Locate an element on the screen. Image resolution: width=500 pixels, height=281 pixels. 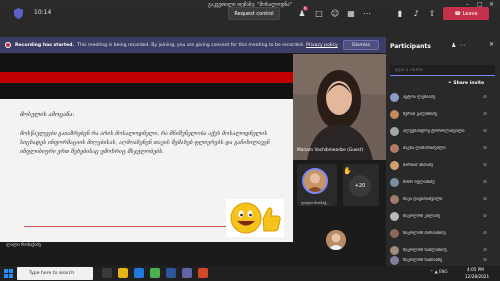
participant-name: ზურაბ გალინიძე is located at coordinates (420, 114).